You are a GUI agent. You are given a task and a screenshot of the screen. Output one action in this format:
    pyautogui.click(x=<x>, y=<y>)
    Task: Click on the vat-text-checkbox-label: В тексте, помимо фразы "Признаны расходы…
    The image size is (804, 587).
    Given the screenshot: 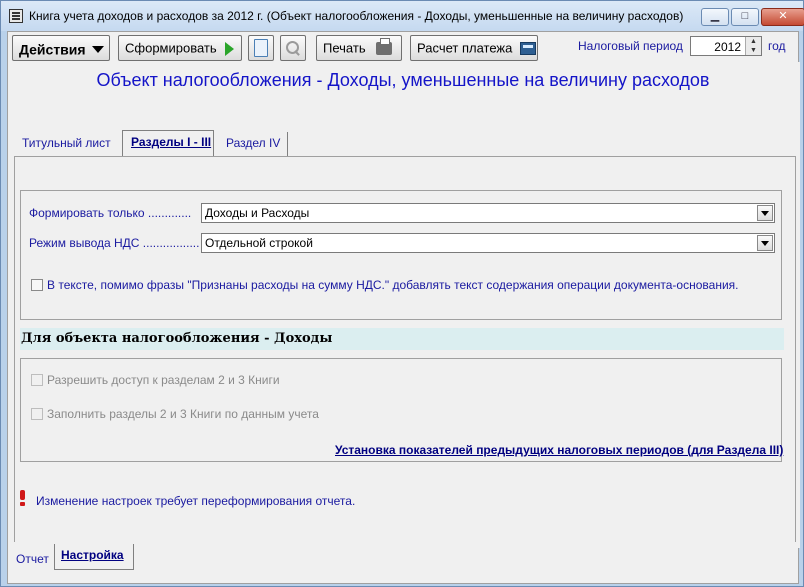 What is the action you would take?
    pyautogui.click(x=392, y=285)
    